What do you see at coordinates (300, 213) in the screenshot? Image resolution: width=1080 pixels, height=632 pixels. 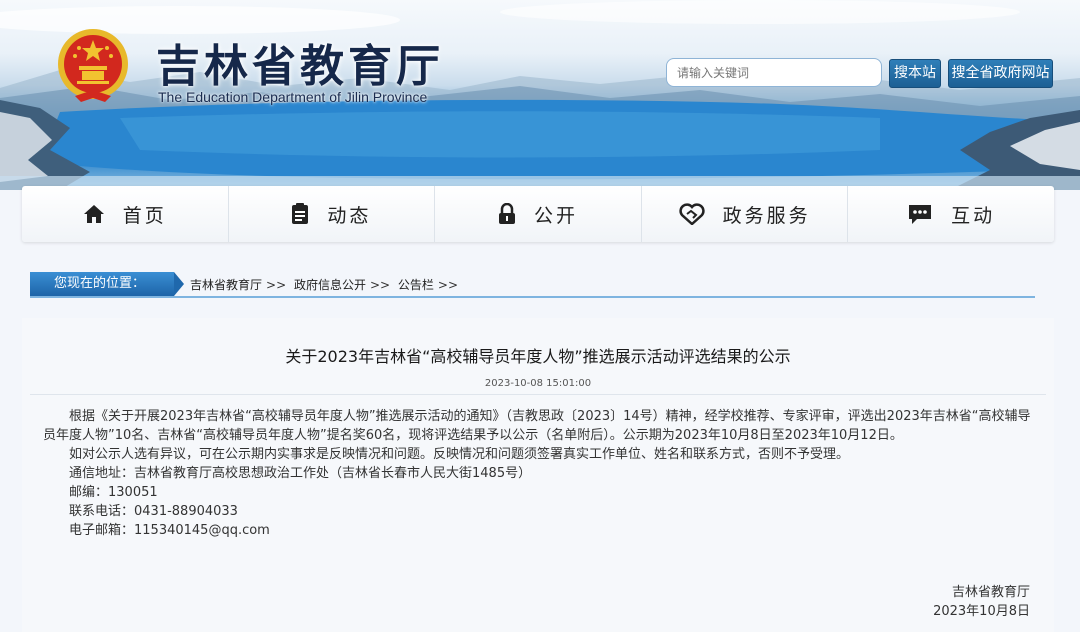 I see `document-icon` at bounding box center [300, 213].